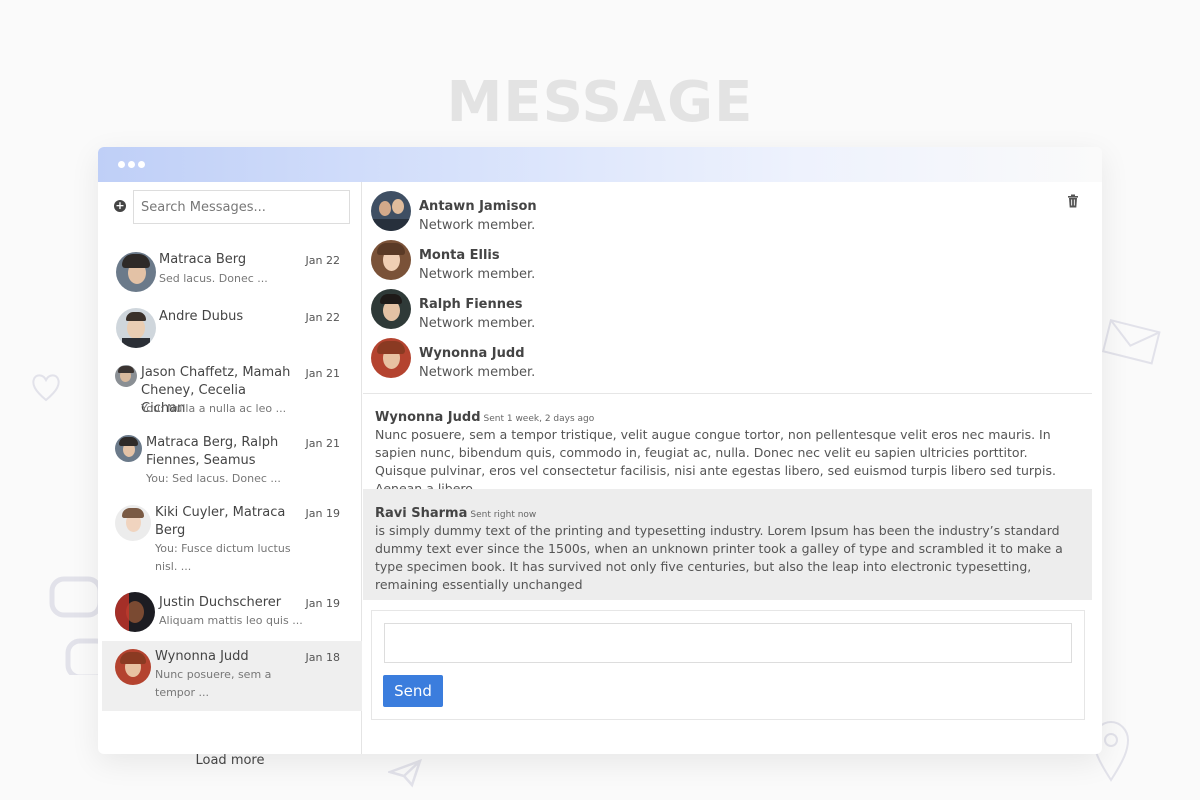  I want to click on conversation-name: Justin Duchscherer, so click(220, 602).